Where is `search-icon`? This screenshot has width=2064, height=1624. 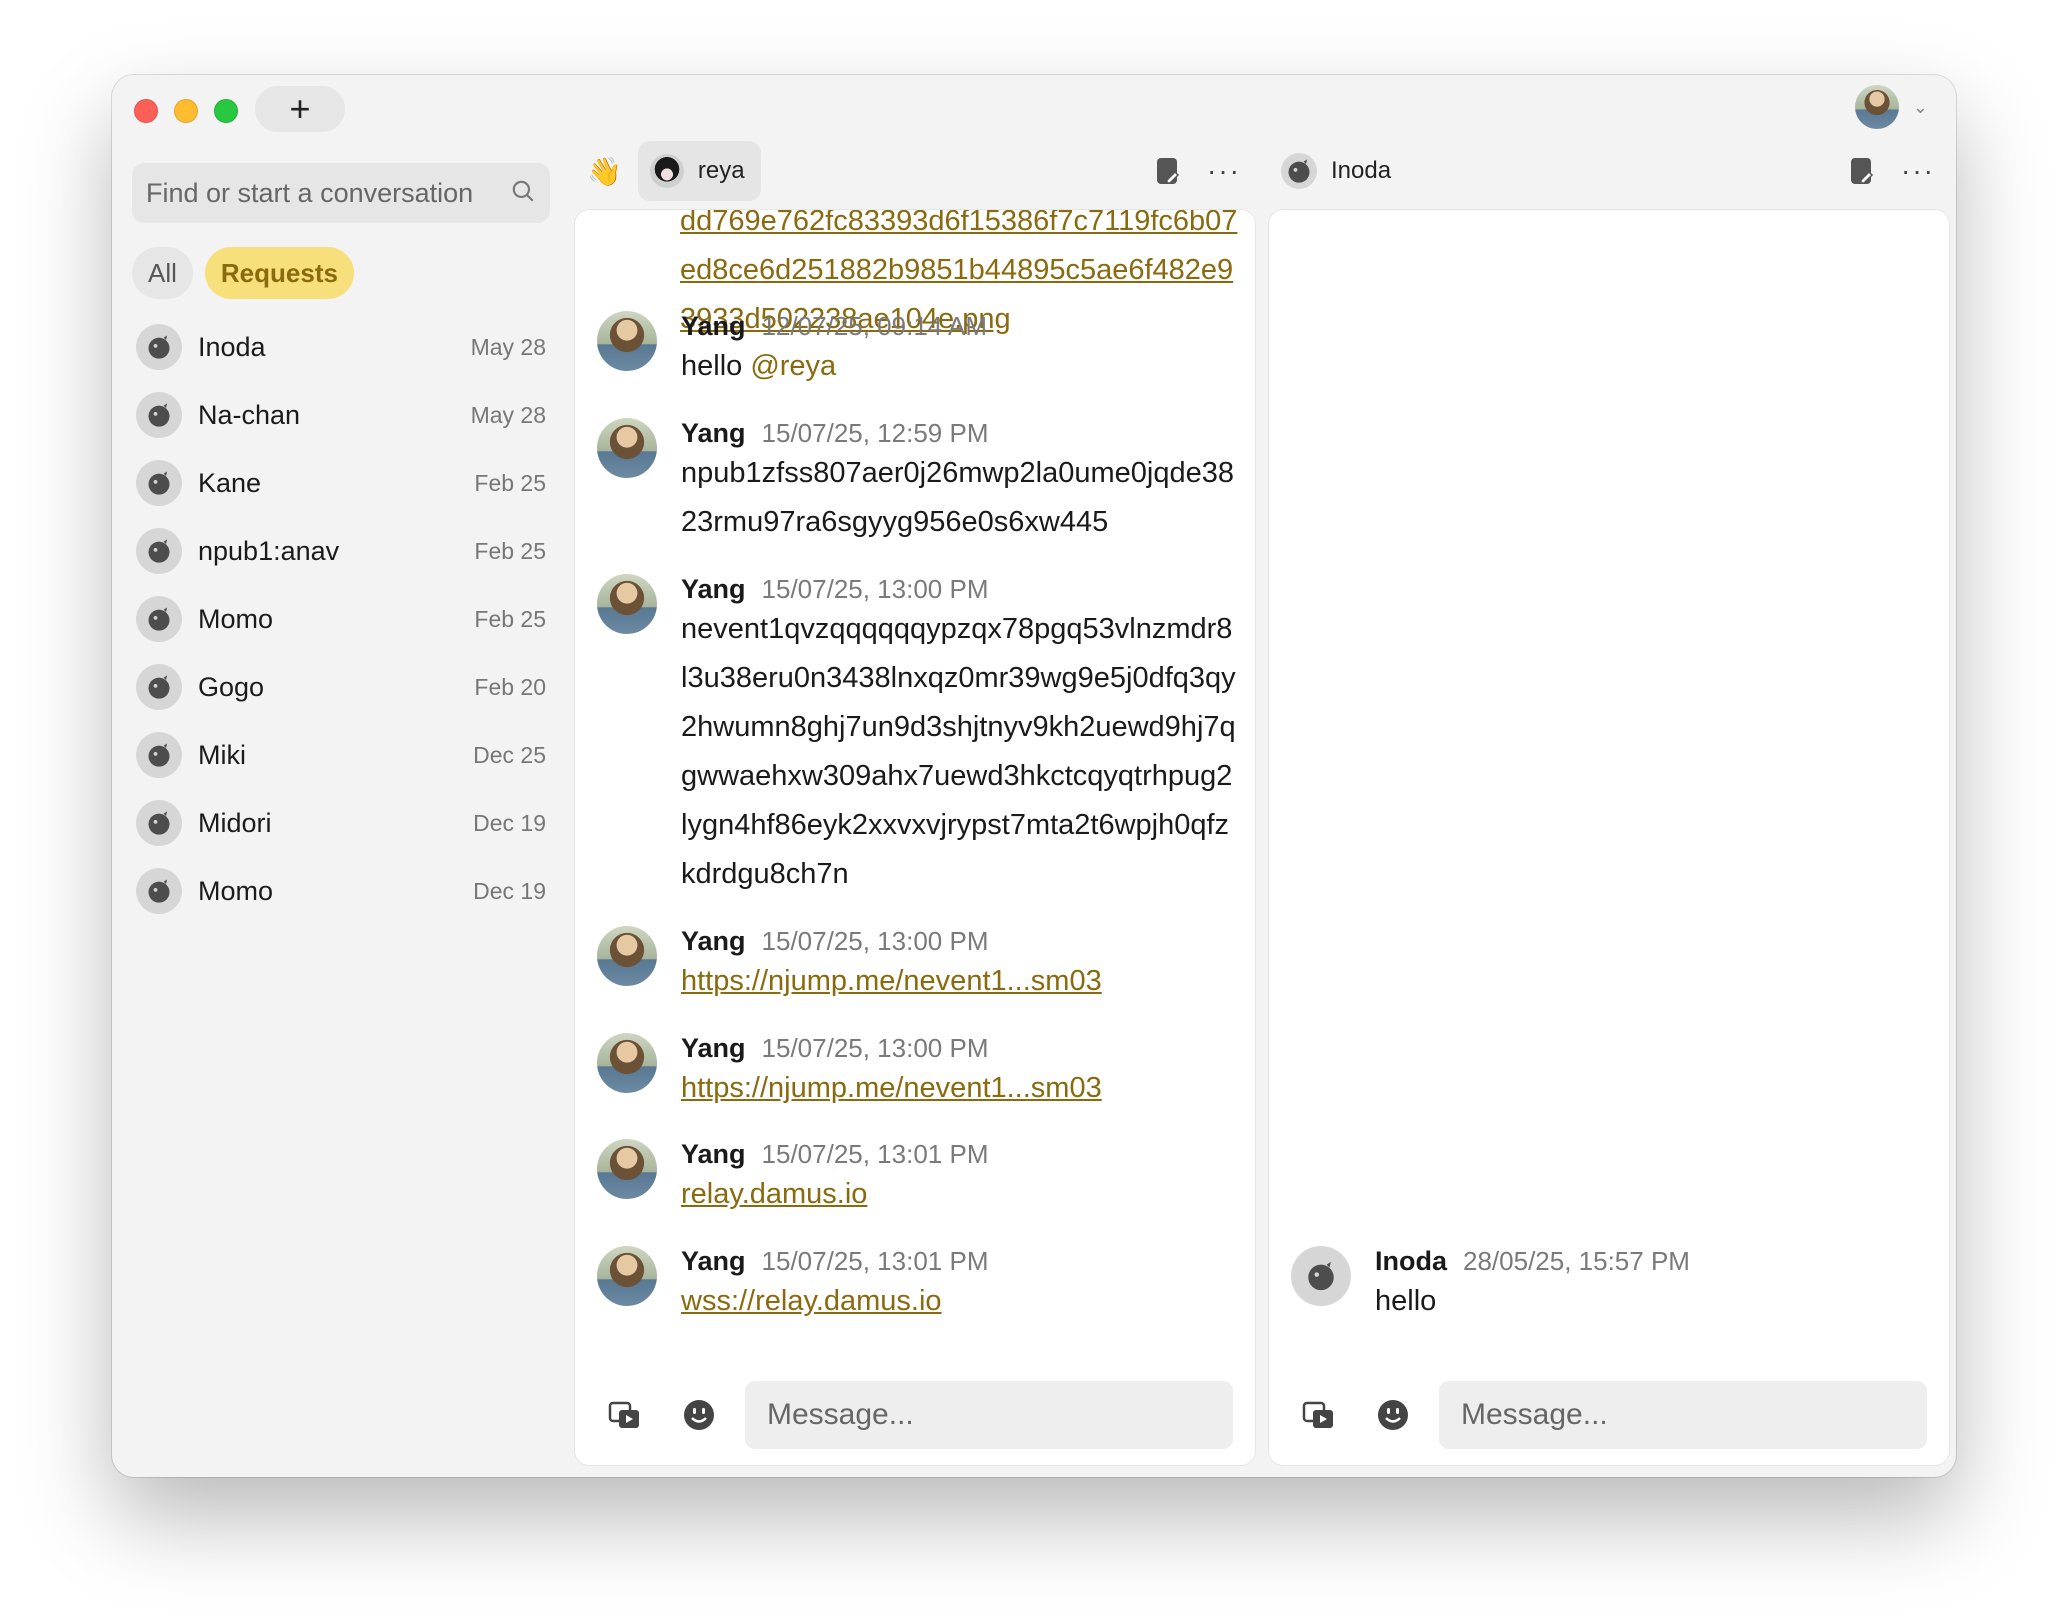 search-icon is located at coordinates (523, 193).